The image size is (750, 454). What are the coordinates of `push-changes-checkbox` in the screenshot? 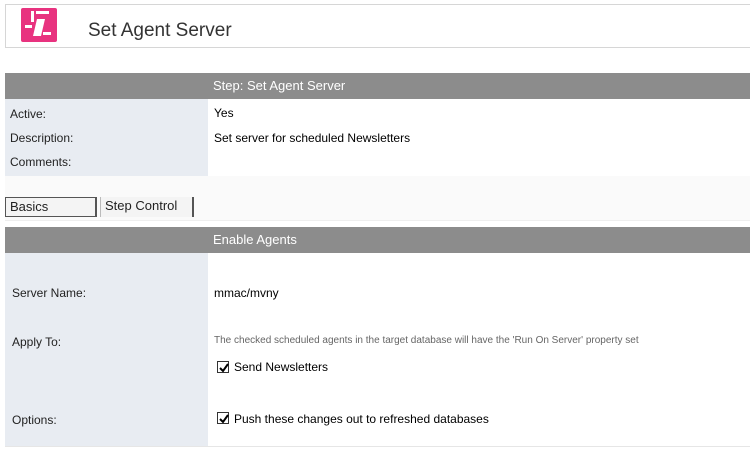 It's located at (223, 418).